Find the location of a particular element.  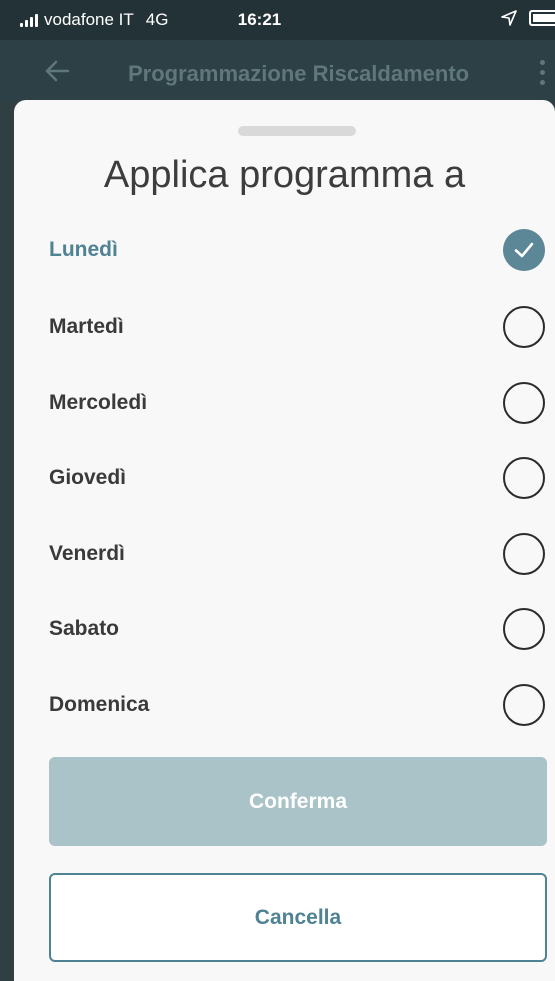

status-bar: vodafone IT 4G 16:21 is located at coordinates (277, 20).